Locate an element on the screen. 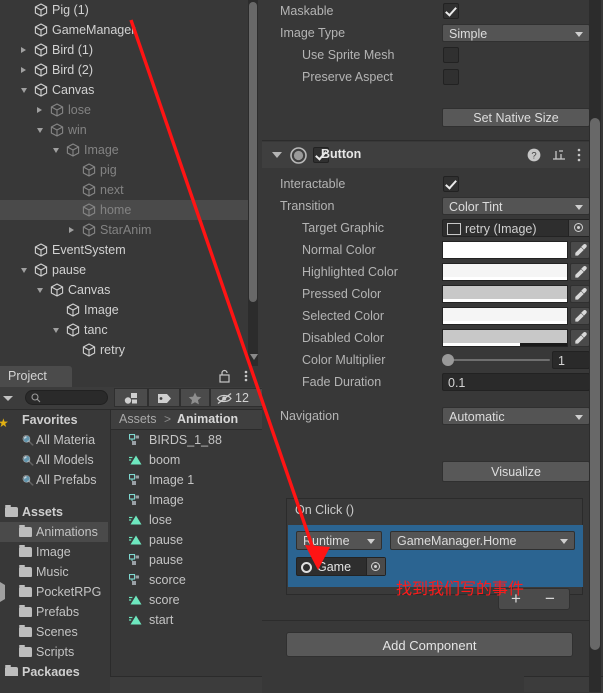  project-tree-item-scripts: Scripts is located at coordinates (54, 652).